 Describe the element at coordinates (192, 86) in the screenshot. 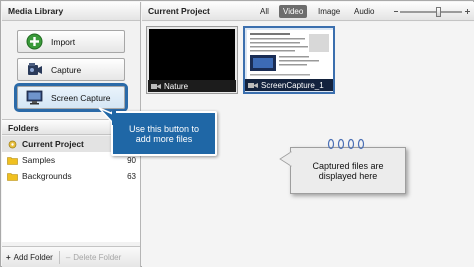

I see `media-caption: Nature` at that location.